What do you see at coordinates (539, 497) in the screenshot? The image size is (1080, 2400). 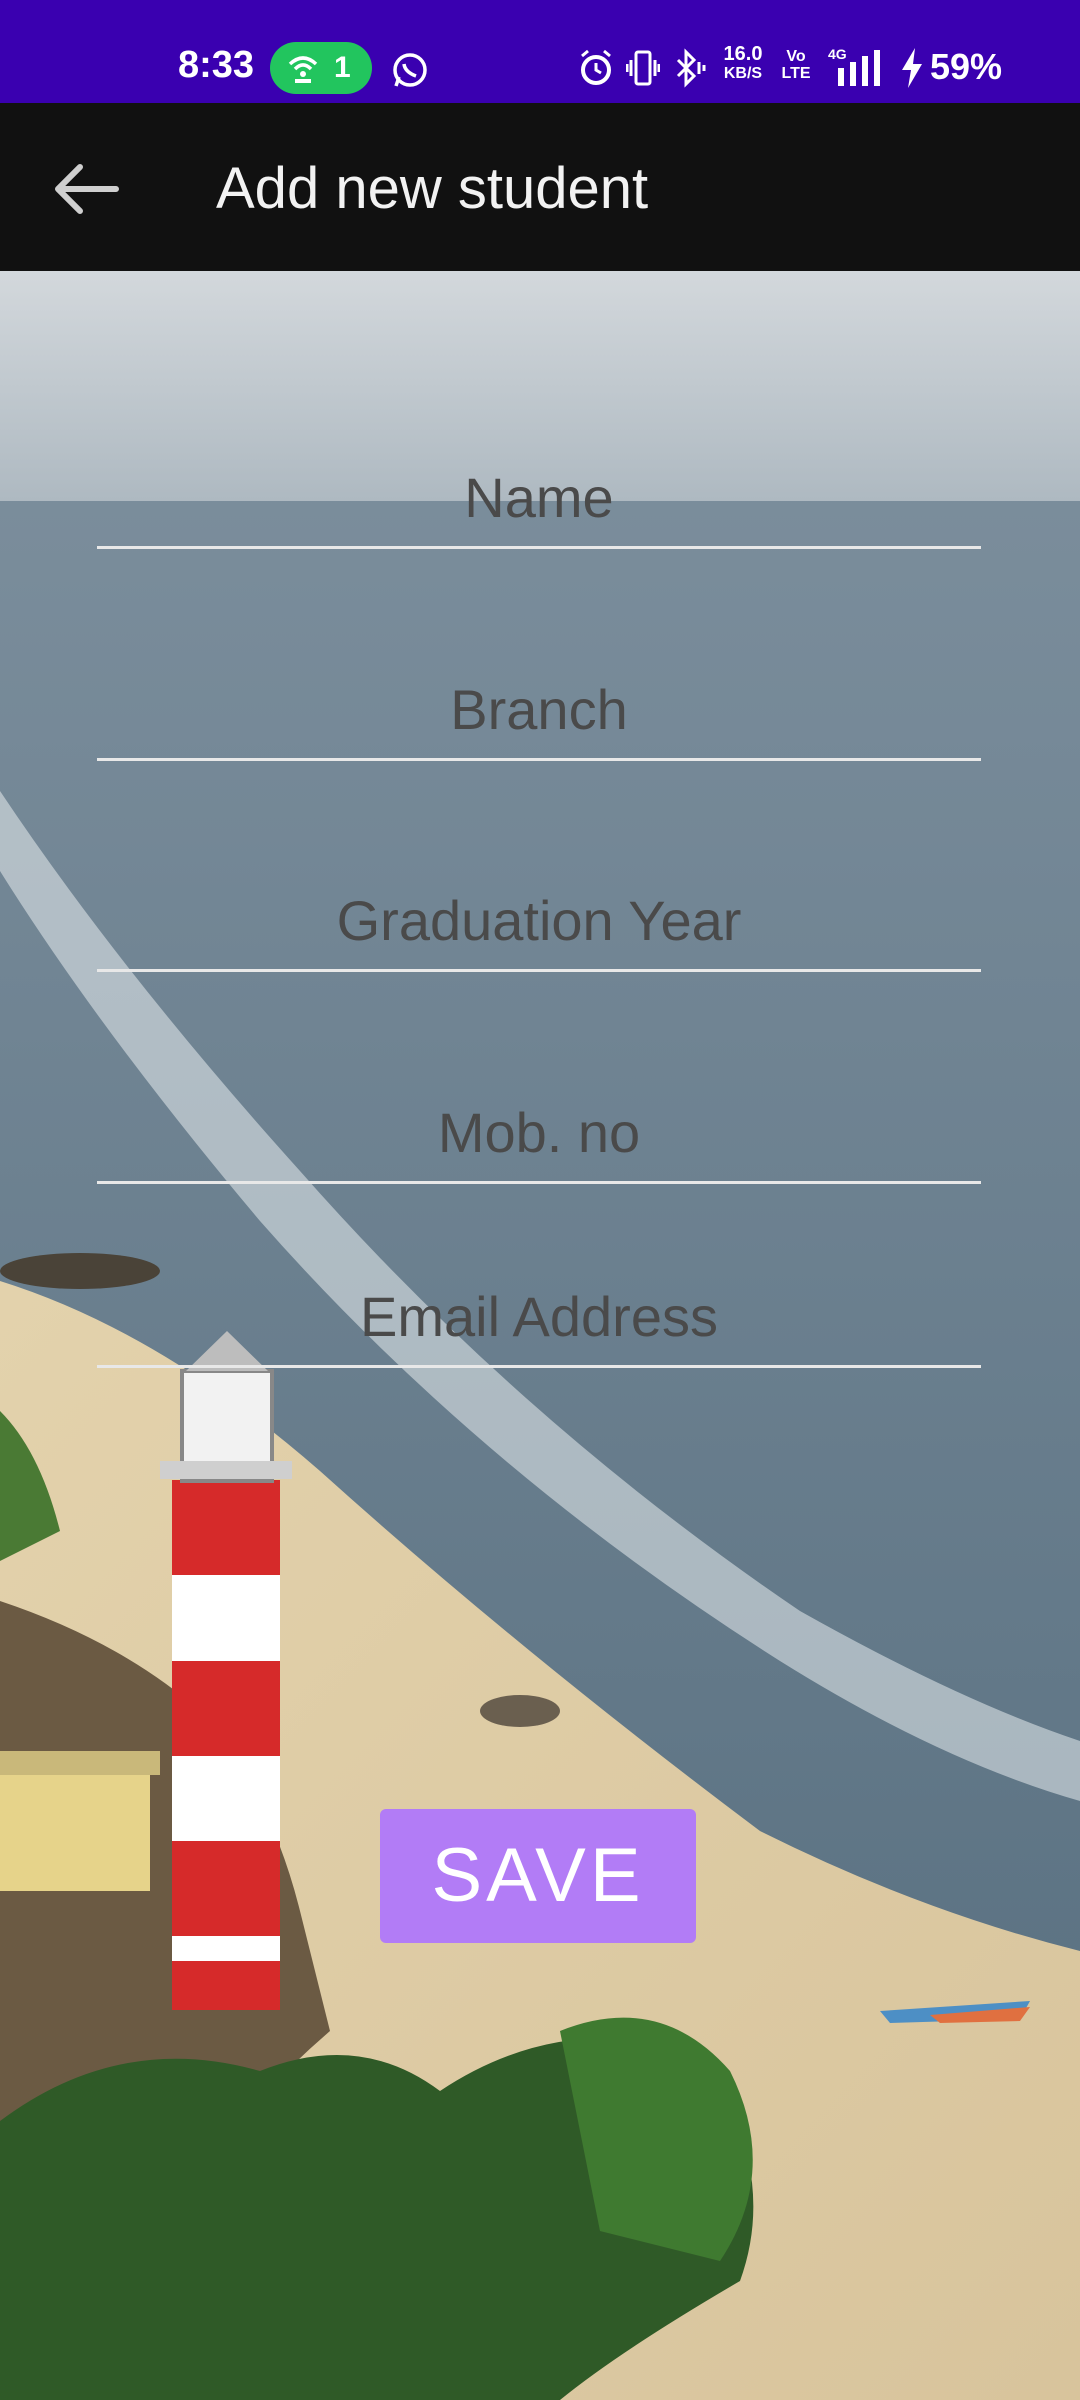 I see `name-placeholder: Name` at bounding box center [539, 497].